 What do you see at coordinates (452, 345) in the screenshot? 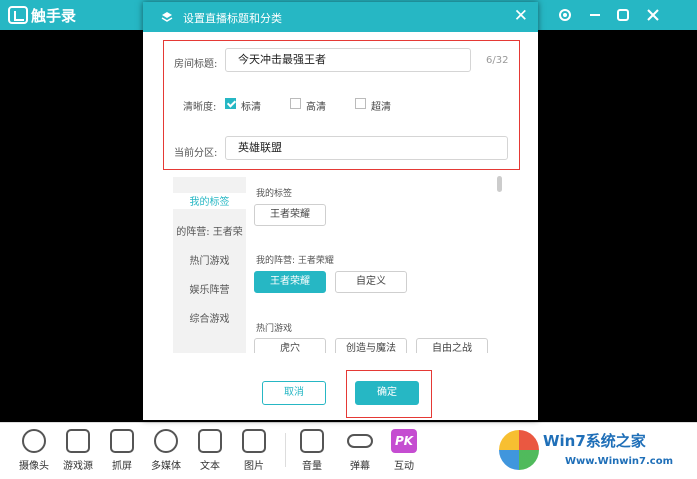
I see `tag-hot-3: 自由之战` at bounding box center [452, 345].